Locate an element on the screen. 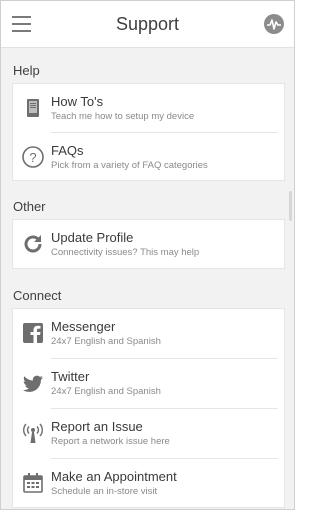  scrollbar-thumb is located at coordinates (290, 206).